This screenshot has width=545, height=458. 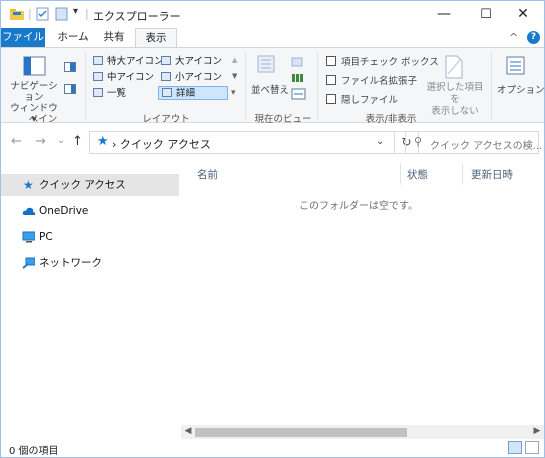 I want to click on pane-group-label: ペイン, so click(x=43, y=119).